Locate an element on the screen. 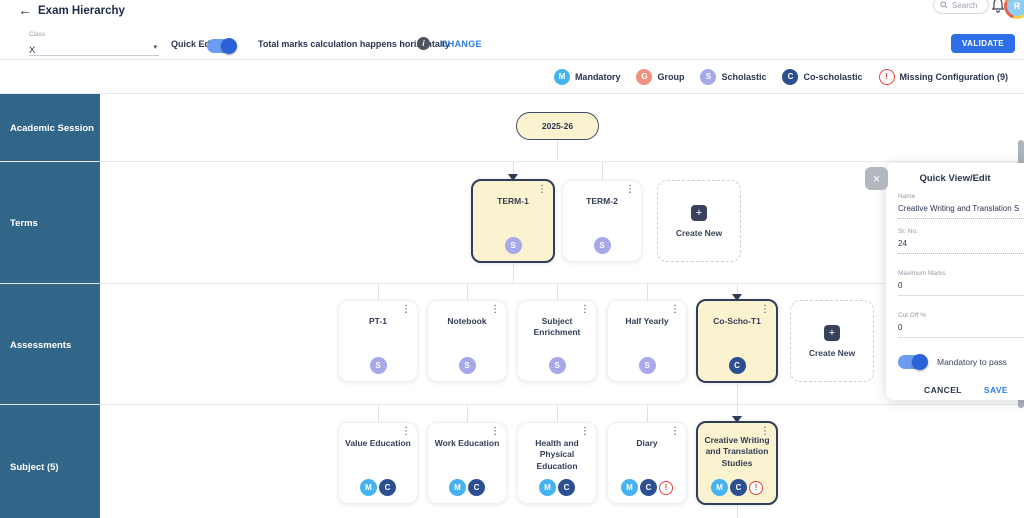  search-input: Search is located at coordinates (961, 7).